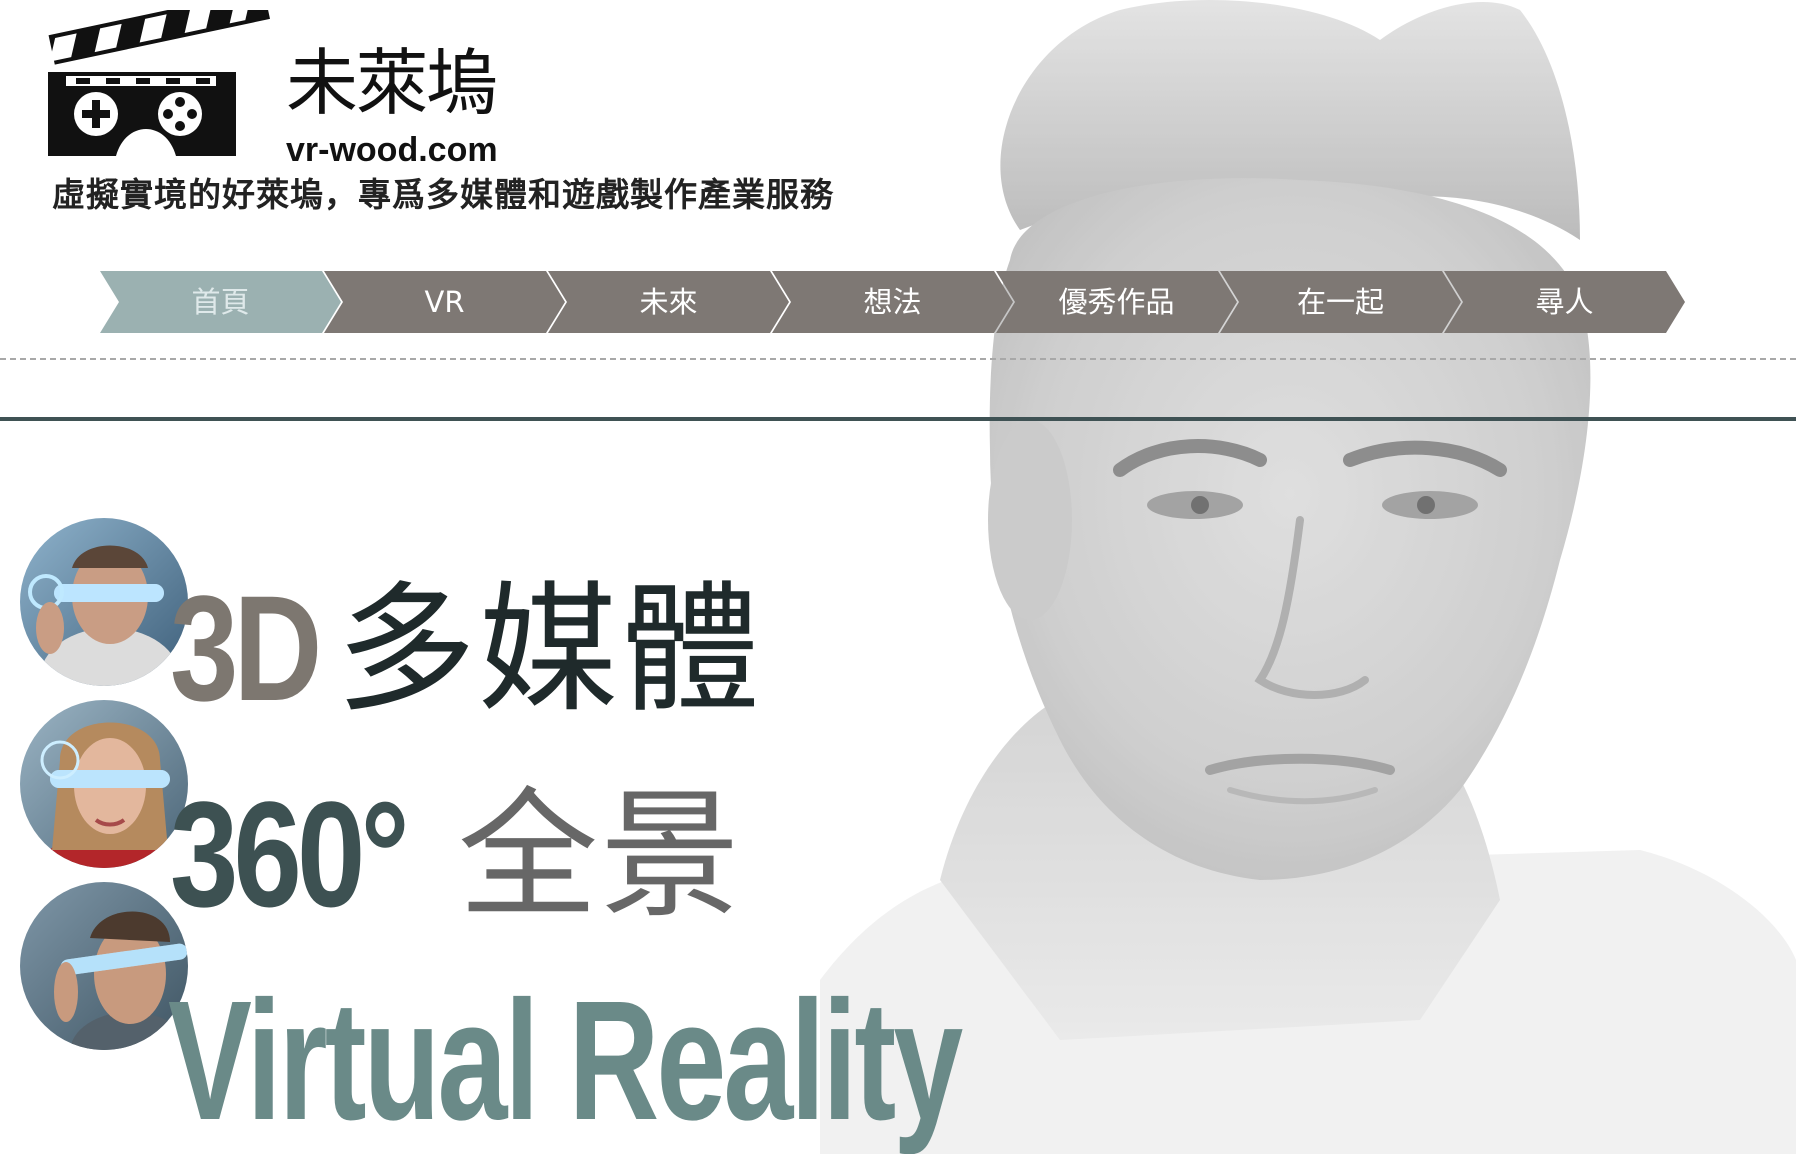 This screenshot has height=1154, width=1796. Describe the element at coordinates (600, 856) in the screenshot. I see `headline-panorama: 全景` at that location.